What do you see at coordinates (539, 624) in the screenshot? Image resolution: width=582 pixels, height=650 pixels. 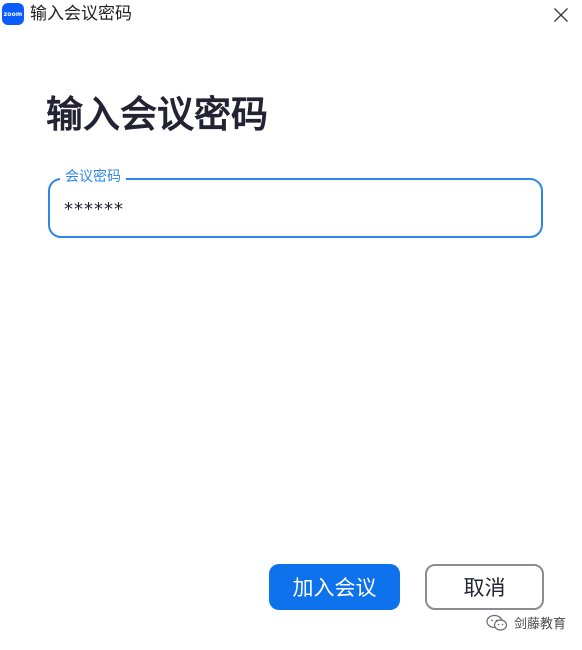 I see `watermark-text: 剑藤教育` at bounding box center [539, 624].